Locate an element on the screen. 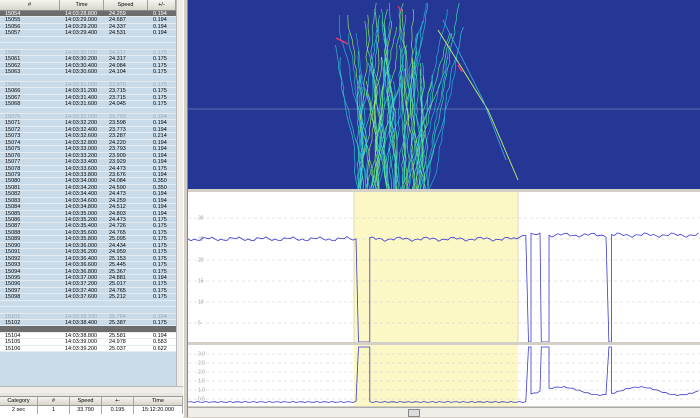  row-speed: 24.045 is located at coordinates (117, 104).